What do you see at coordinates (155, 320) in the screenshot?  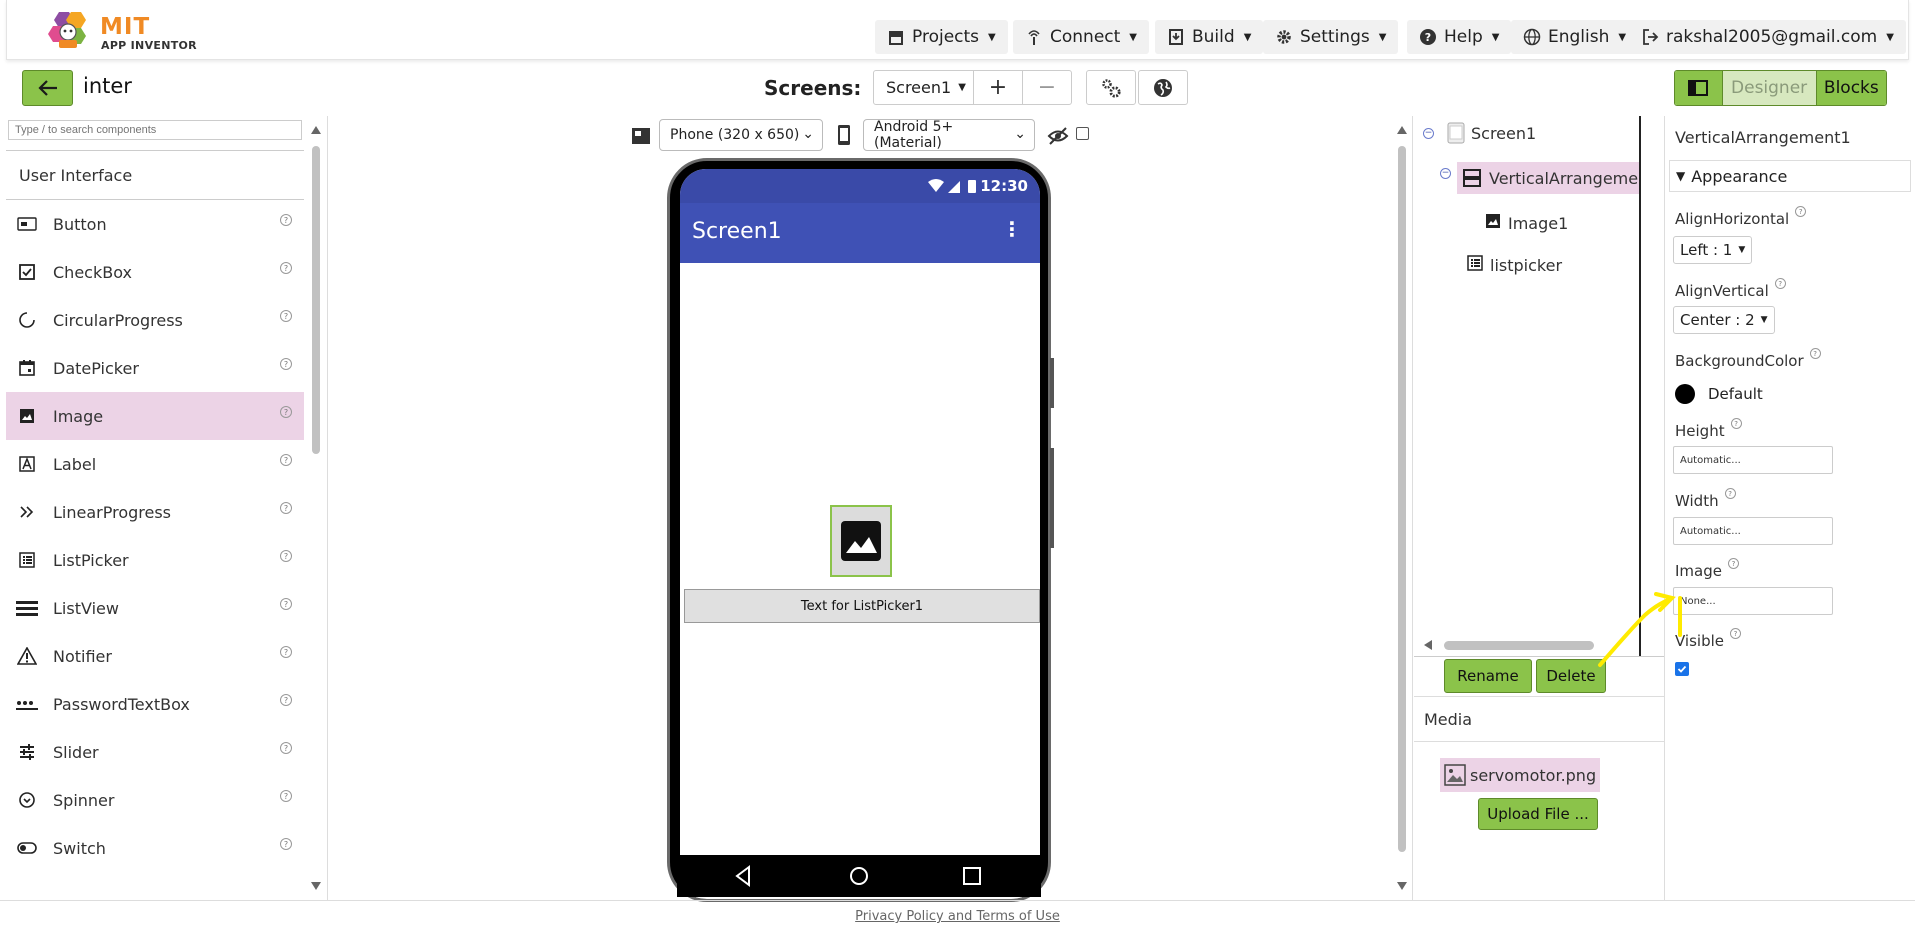 I see `palette-item-circularprogress: CircularProgress ?` at bounding box center [155, 320].